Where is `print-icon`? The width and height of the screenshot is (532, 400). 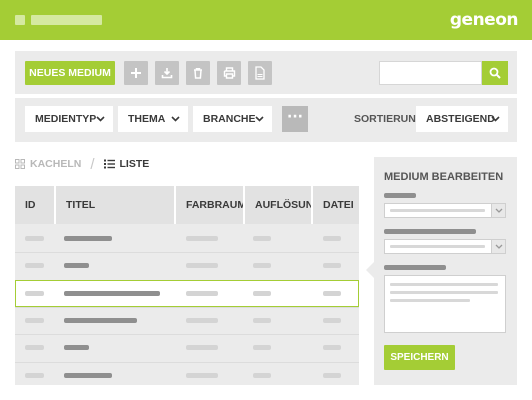
print-icon is located at coordinates (229, 73).